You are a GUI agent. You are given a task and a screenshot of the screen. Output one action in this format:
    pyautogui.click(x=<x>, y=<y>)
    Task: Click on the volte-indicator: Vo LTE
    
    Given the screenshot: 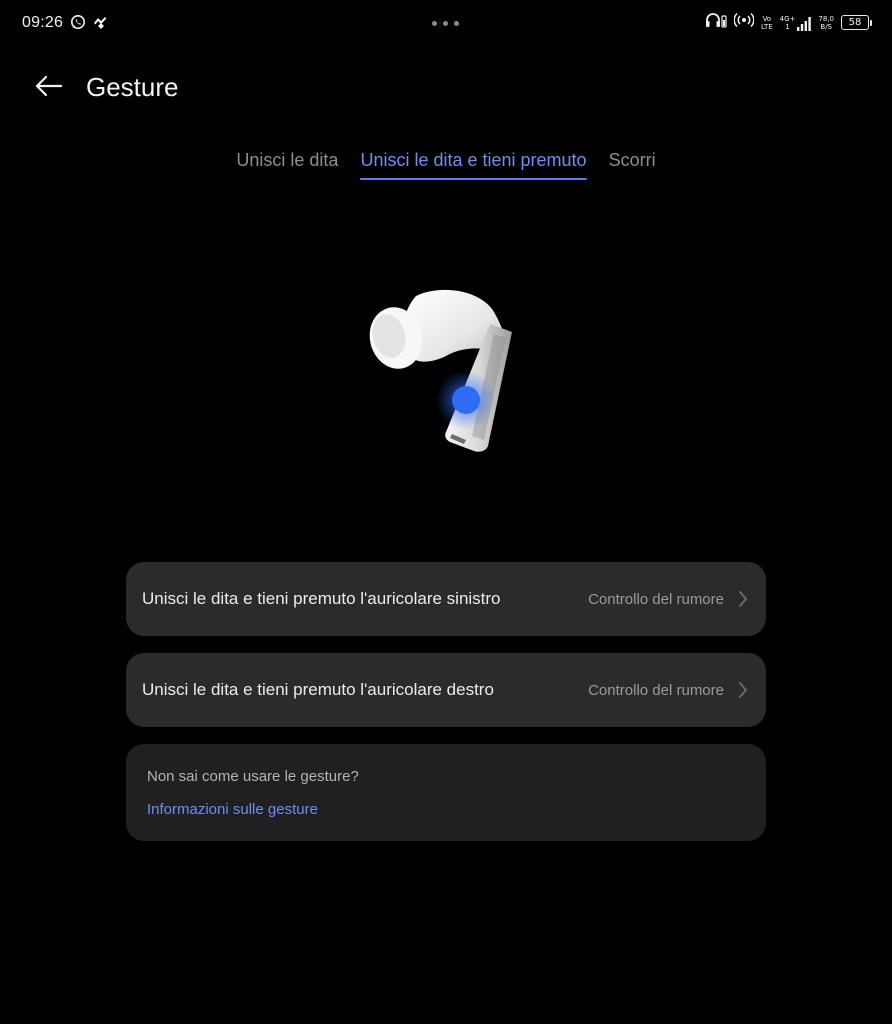 What is the action you would take?
    pyautogui.click(x=767, y=22)
    